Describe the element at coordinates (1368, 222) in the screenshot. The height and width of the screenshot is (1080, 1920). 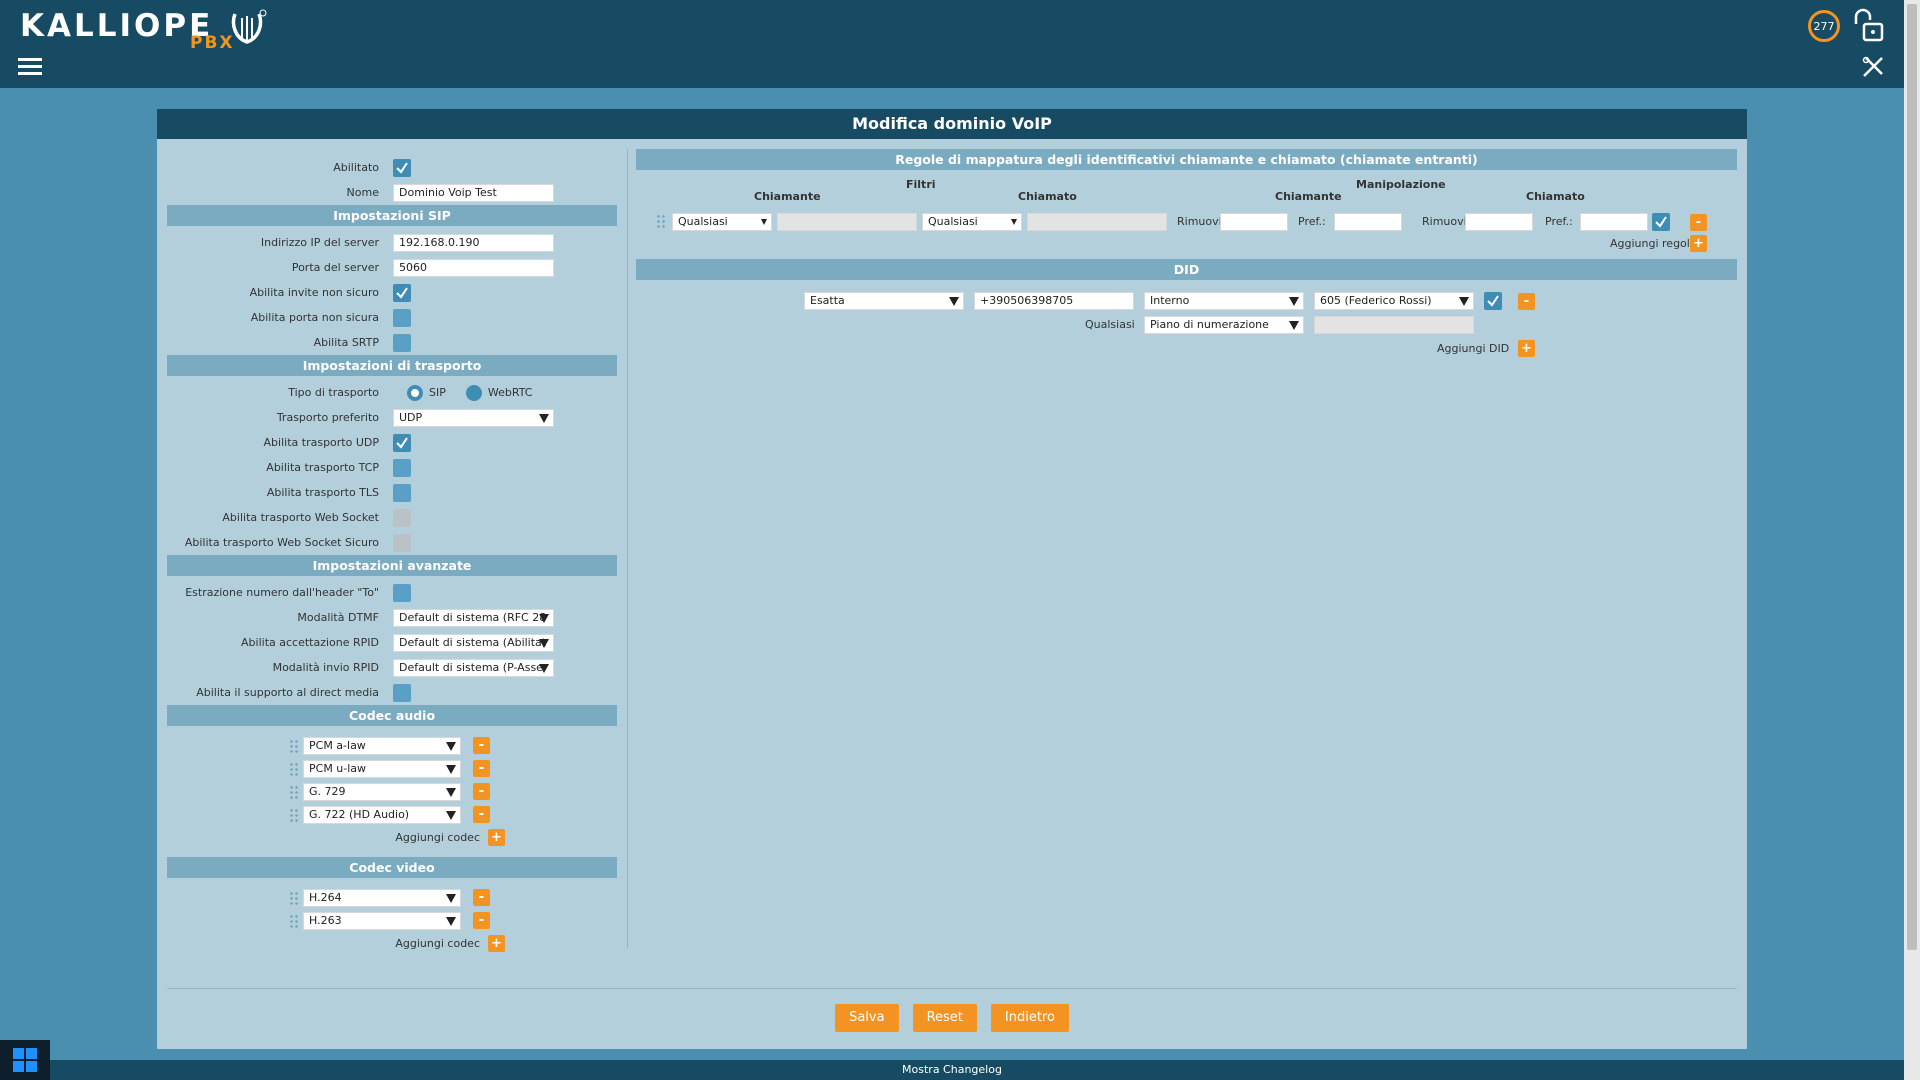
I see `caller-prefix-input` at that location.